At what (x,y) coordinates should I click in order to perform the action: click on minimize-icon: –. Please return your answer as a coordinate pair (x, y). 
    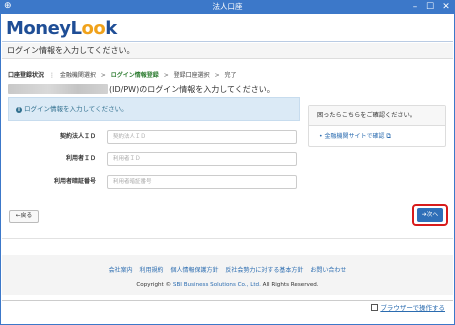
    Looking at the image, I should click on (415, 7).